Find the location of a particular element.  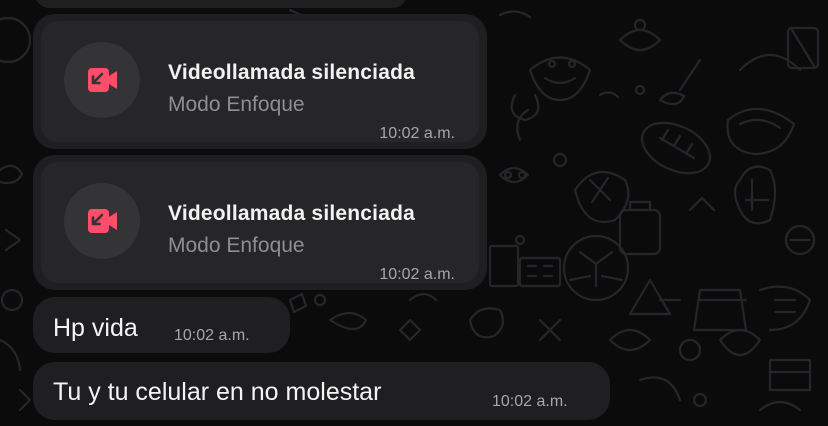

message-text: Hp vida is located at coordinates (95, 328).